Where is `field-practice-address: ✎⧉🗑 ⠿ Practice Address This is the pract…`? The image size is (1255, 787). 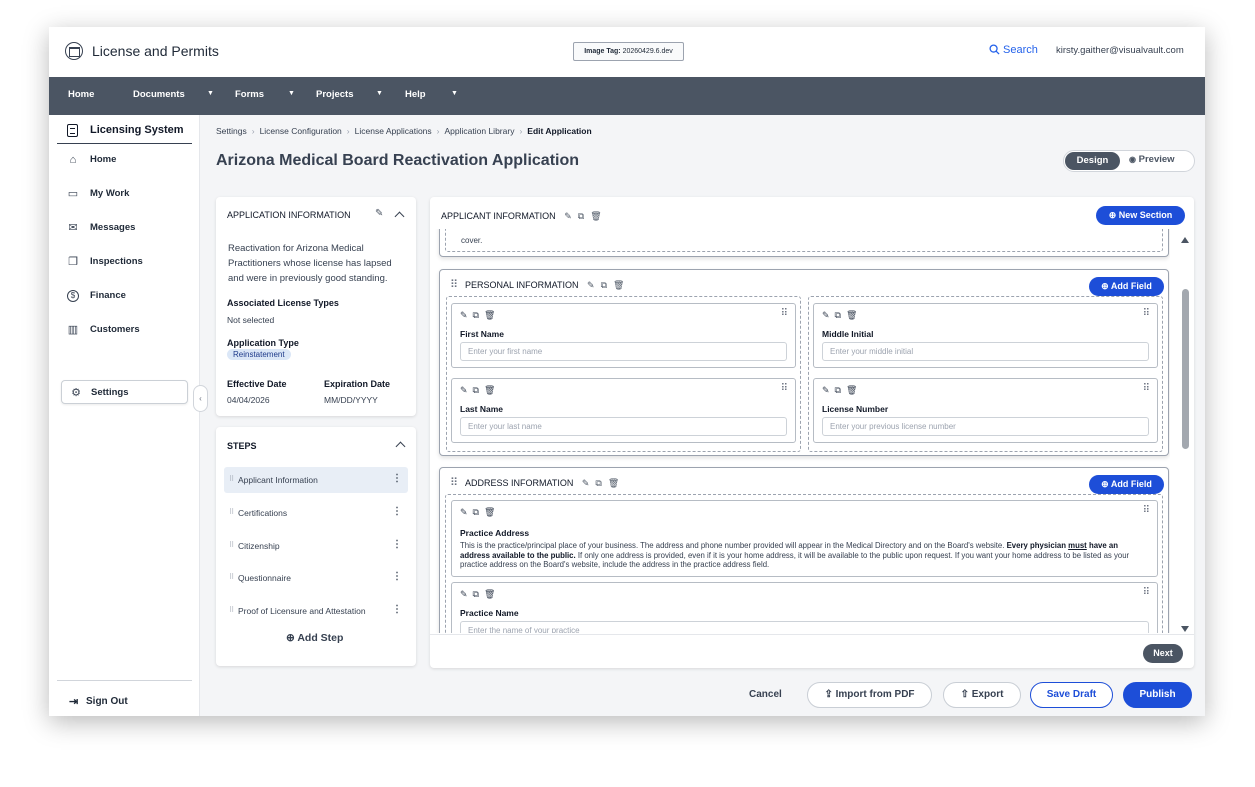 field-practice-address: ✎⧉🗑 ⠿ Practice Address This is the pract… is located at coordinates (804, 538).